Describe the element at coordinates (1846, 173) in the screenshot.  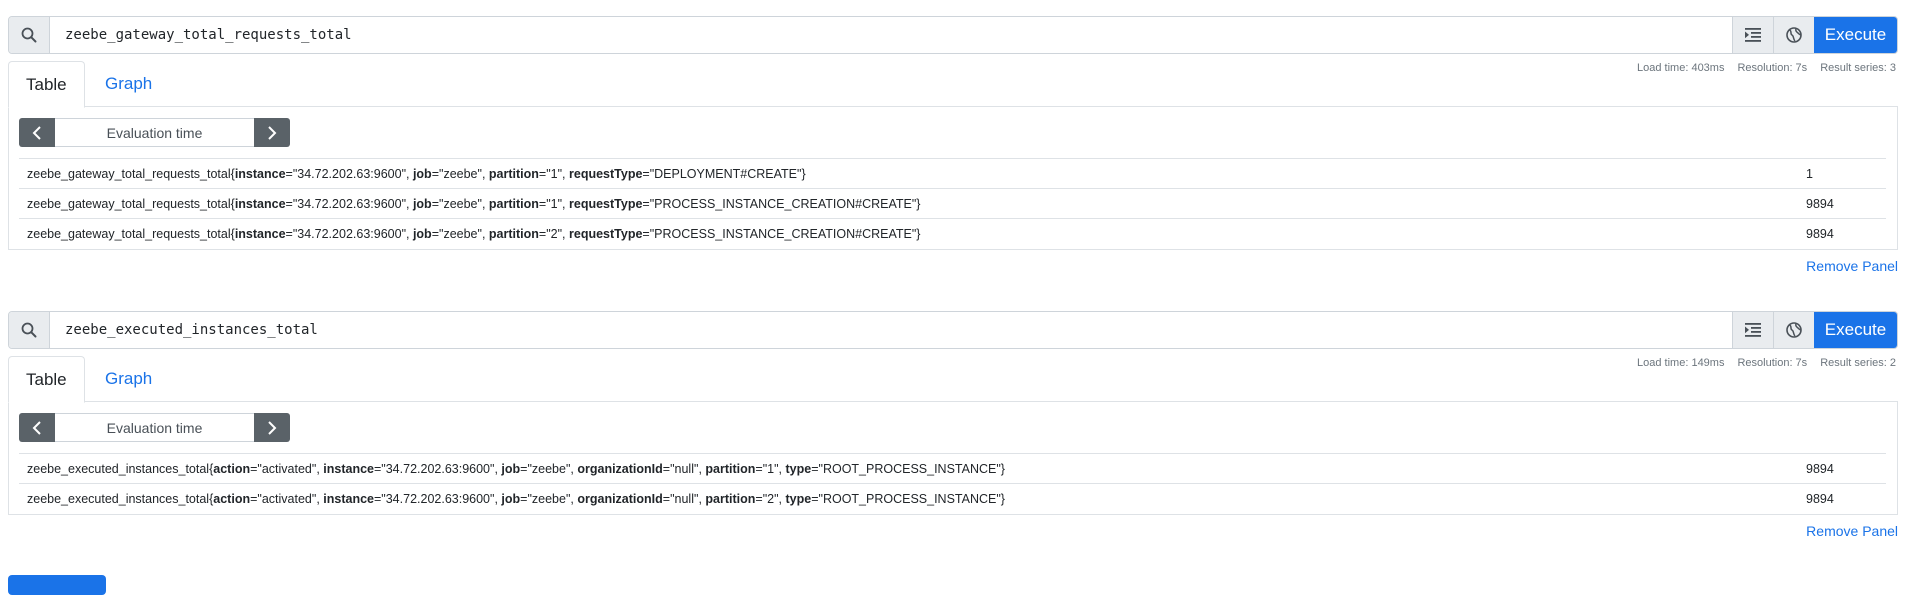
I see `value-cell: 1` at that location.